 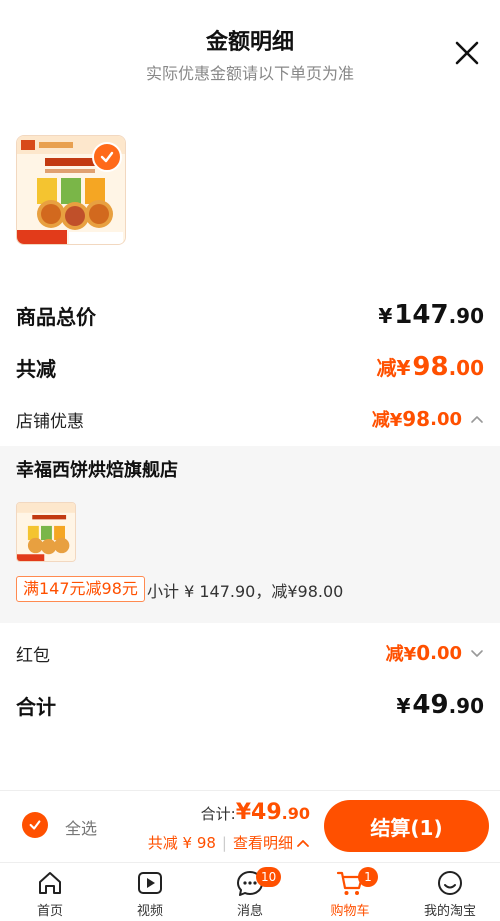 What do you see at coordinates (50, 883) in the screenshot?
I see `home-icon` at bounding box center [50, 883].